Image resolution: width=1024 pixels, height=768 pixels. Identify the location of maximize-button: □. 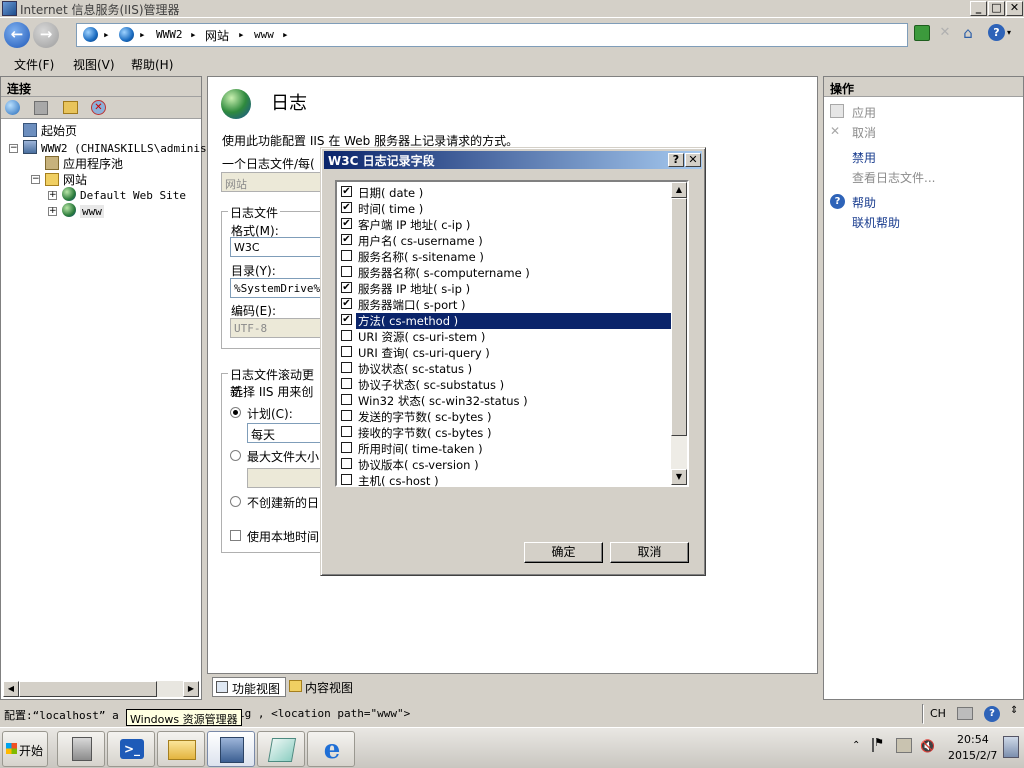
(996, 8).